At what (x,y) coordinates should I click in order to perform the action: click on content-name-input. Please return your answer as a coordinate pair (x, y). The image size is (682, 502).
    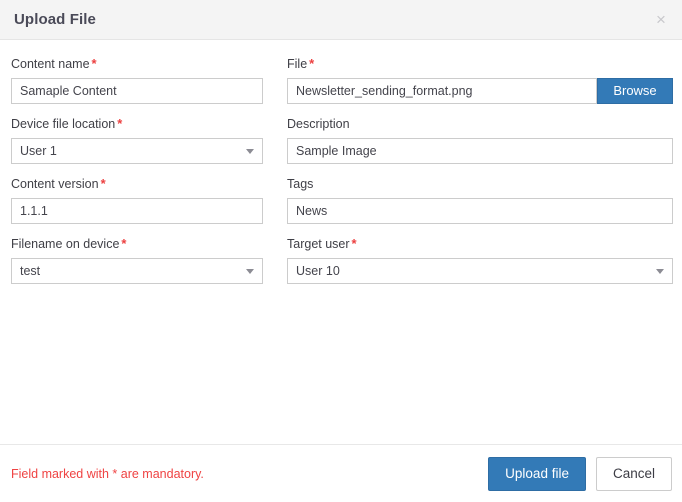
    Looking at the image, I should click on (137, 91).